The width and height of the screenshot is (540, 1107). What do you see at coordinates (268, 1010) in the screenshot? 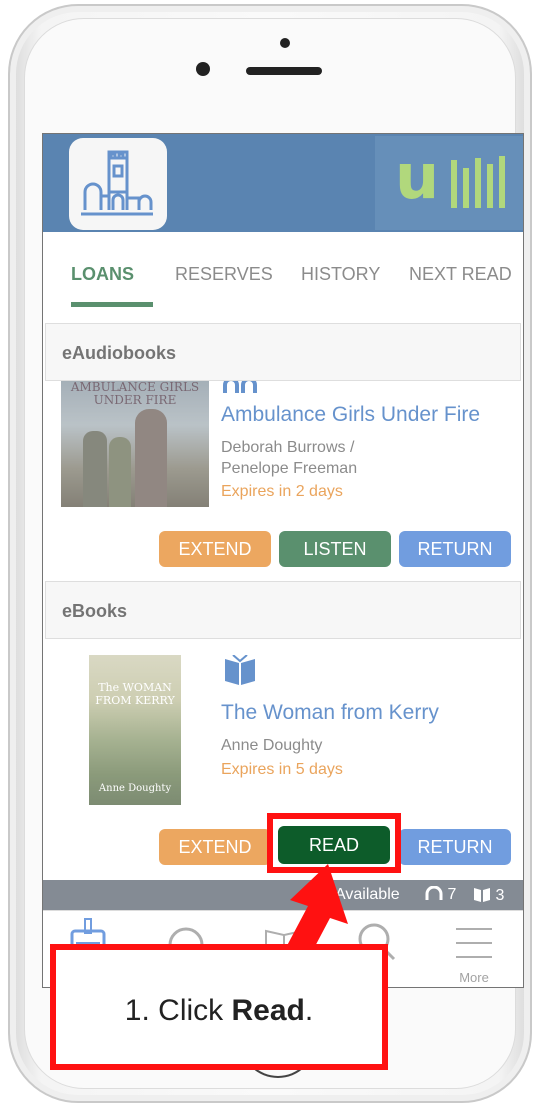
I see `instruction-emphasis: Read` at bounding box center [268, 1010].